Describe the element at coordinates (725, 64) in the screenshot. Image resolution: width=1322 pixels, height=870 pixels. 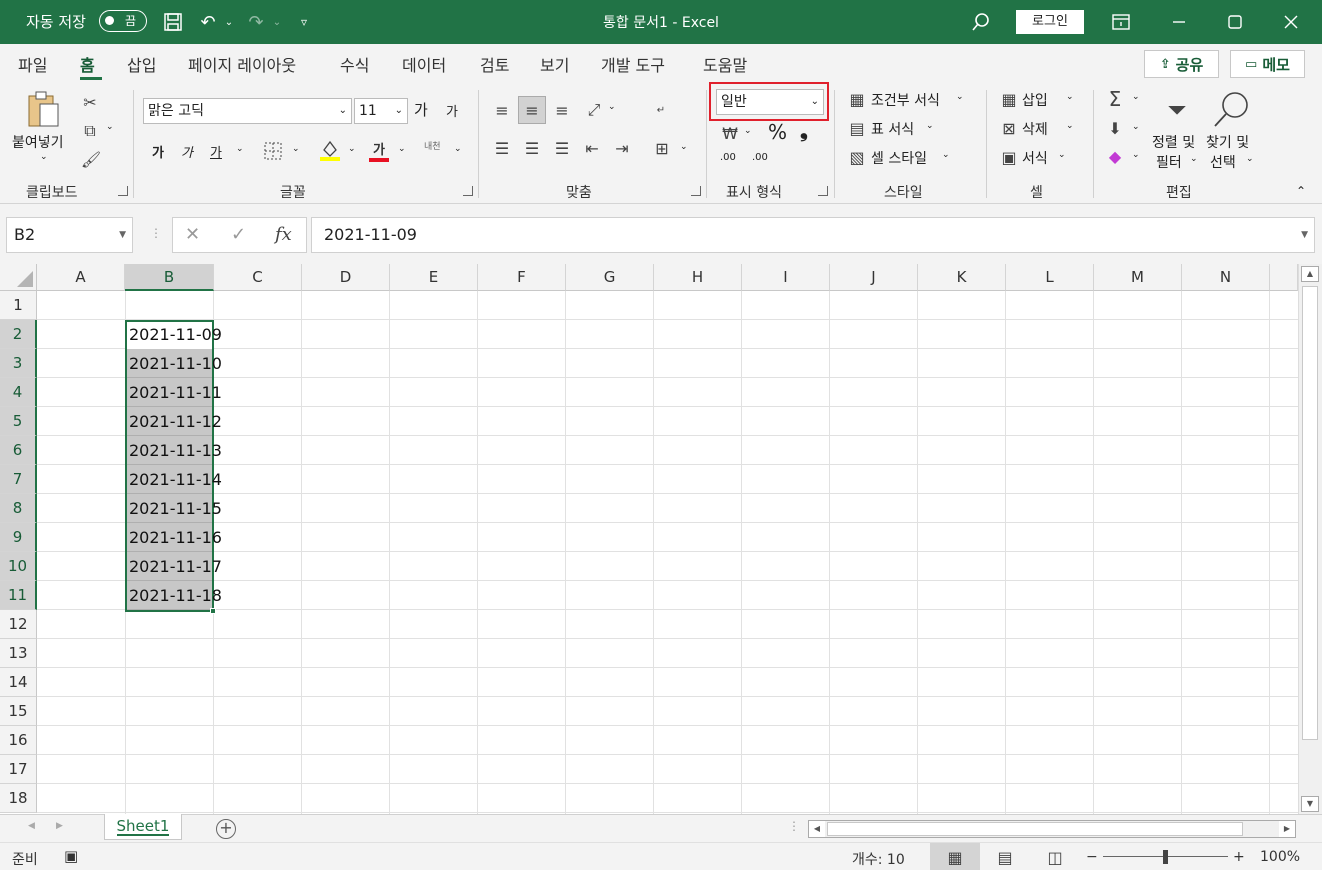
I see `tab-help: 도움말` at that location.